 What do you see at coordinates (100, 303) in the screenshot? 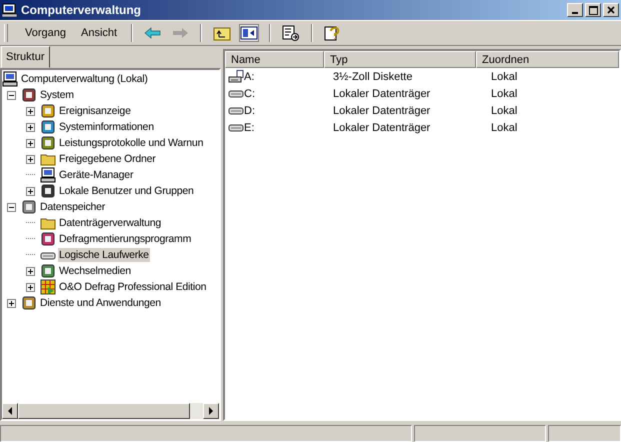
I see `tree-item: Dienste und Anwendungen` at bounding box center [100, 303].